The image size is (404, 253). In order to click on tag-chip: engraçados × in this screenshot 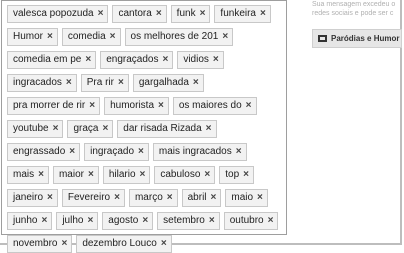, I will do `click(137, 60)`.